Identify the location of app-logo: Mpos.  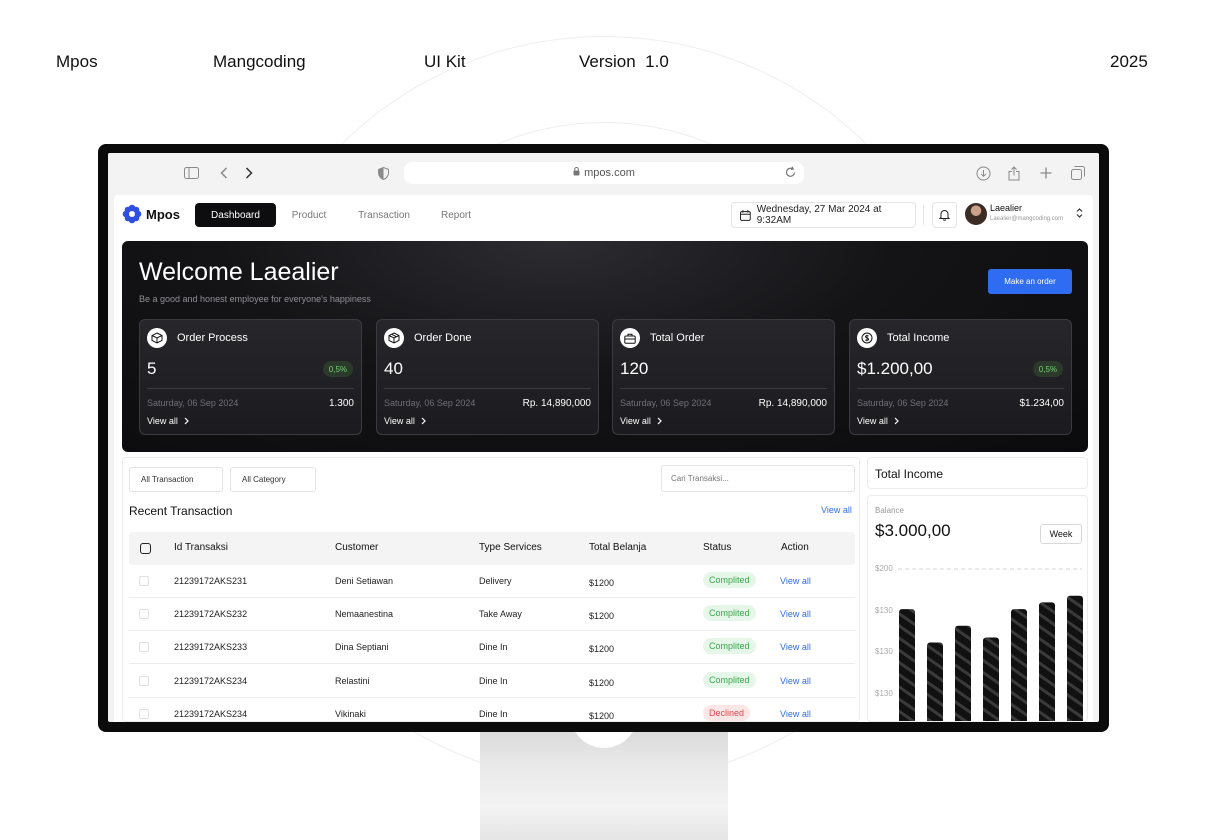
(151, 214).